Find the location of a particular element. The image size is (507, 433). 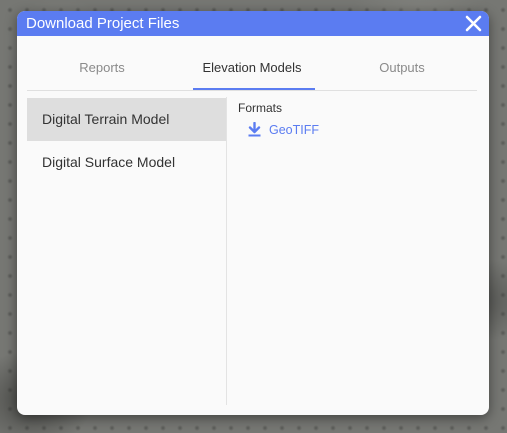

model-item-digital-surface-model: Digital Surface Model is located at coordinates (126, 162).